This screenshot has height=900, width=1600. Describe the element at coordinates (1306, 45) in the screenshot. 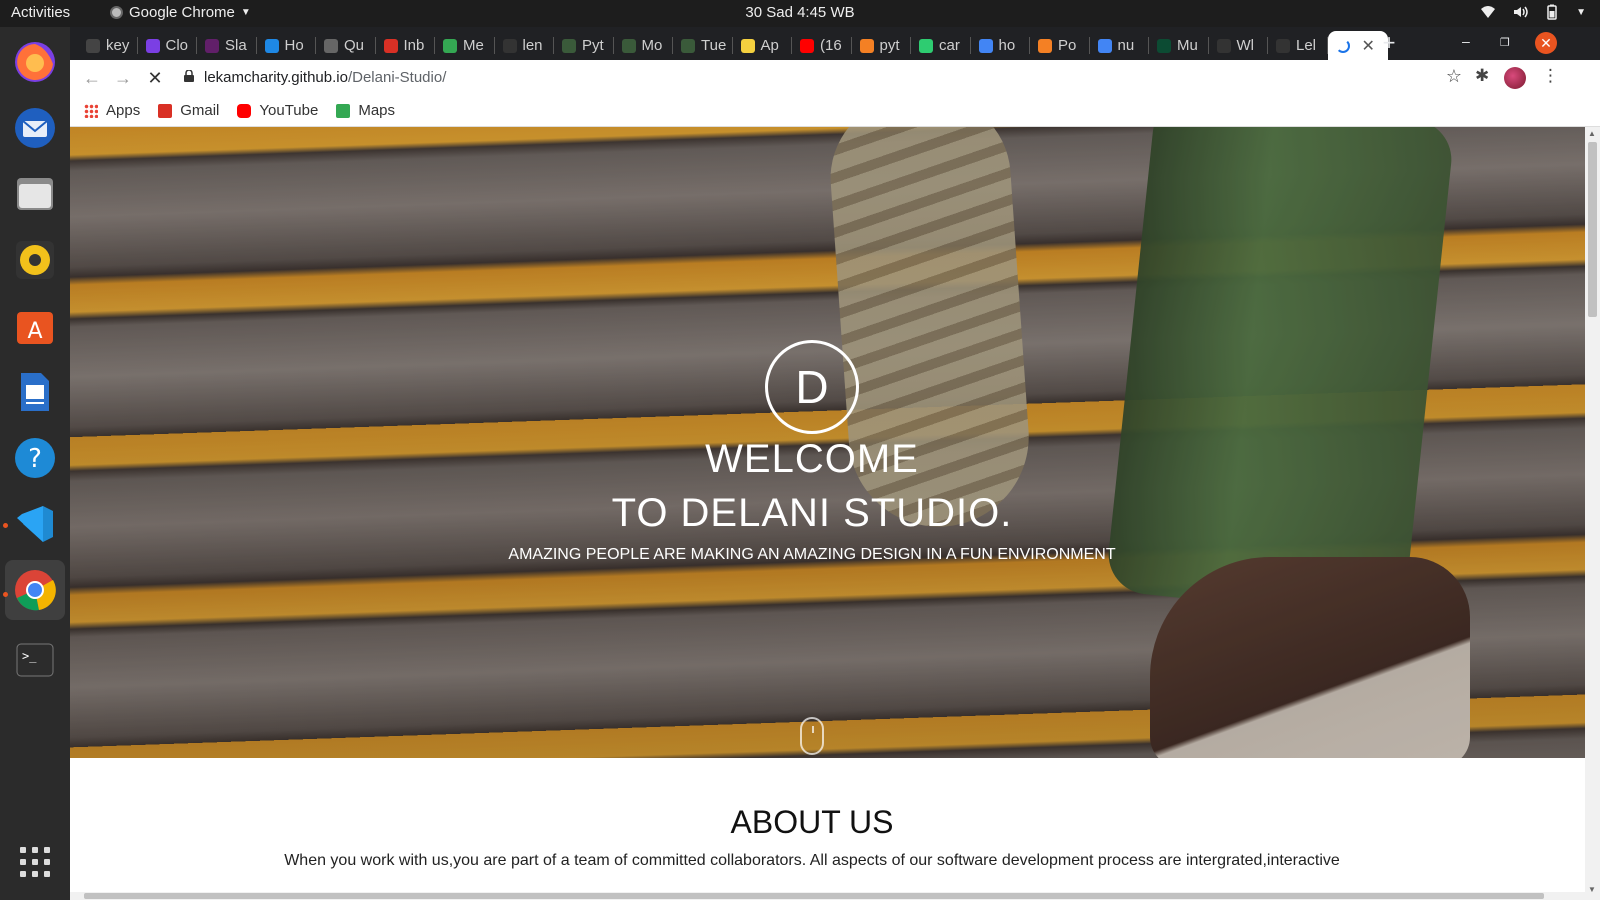

I see `tab-label: Lel` at that location.